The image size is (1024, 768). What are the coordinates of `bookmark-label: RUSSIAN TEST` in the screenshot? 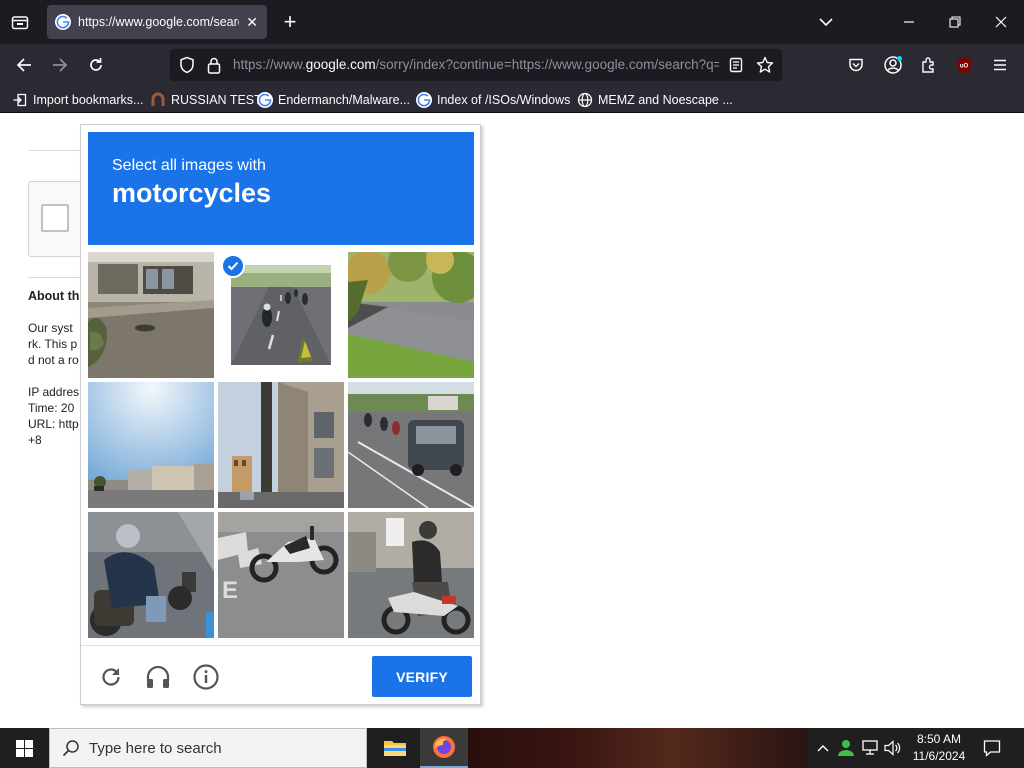 It's located at (216, 100).